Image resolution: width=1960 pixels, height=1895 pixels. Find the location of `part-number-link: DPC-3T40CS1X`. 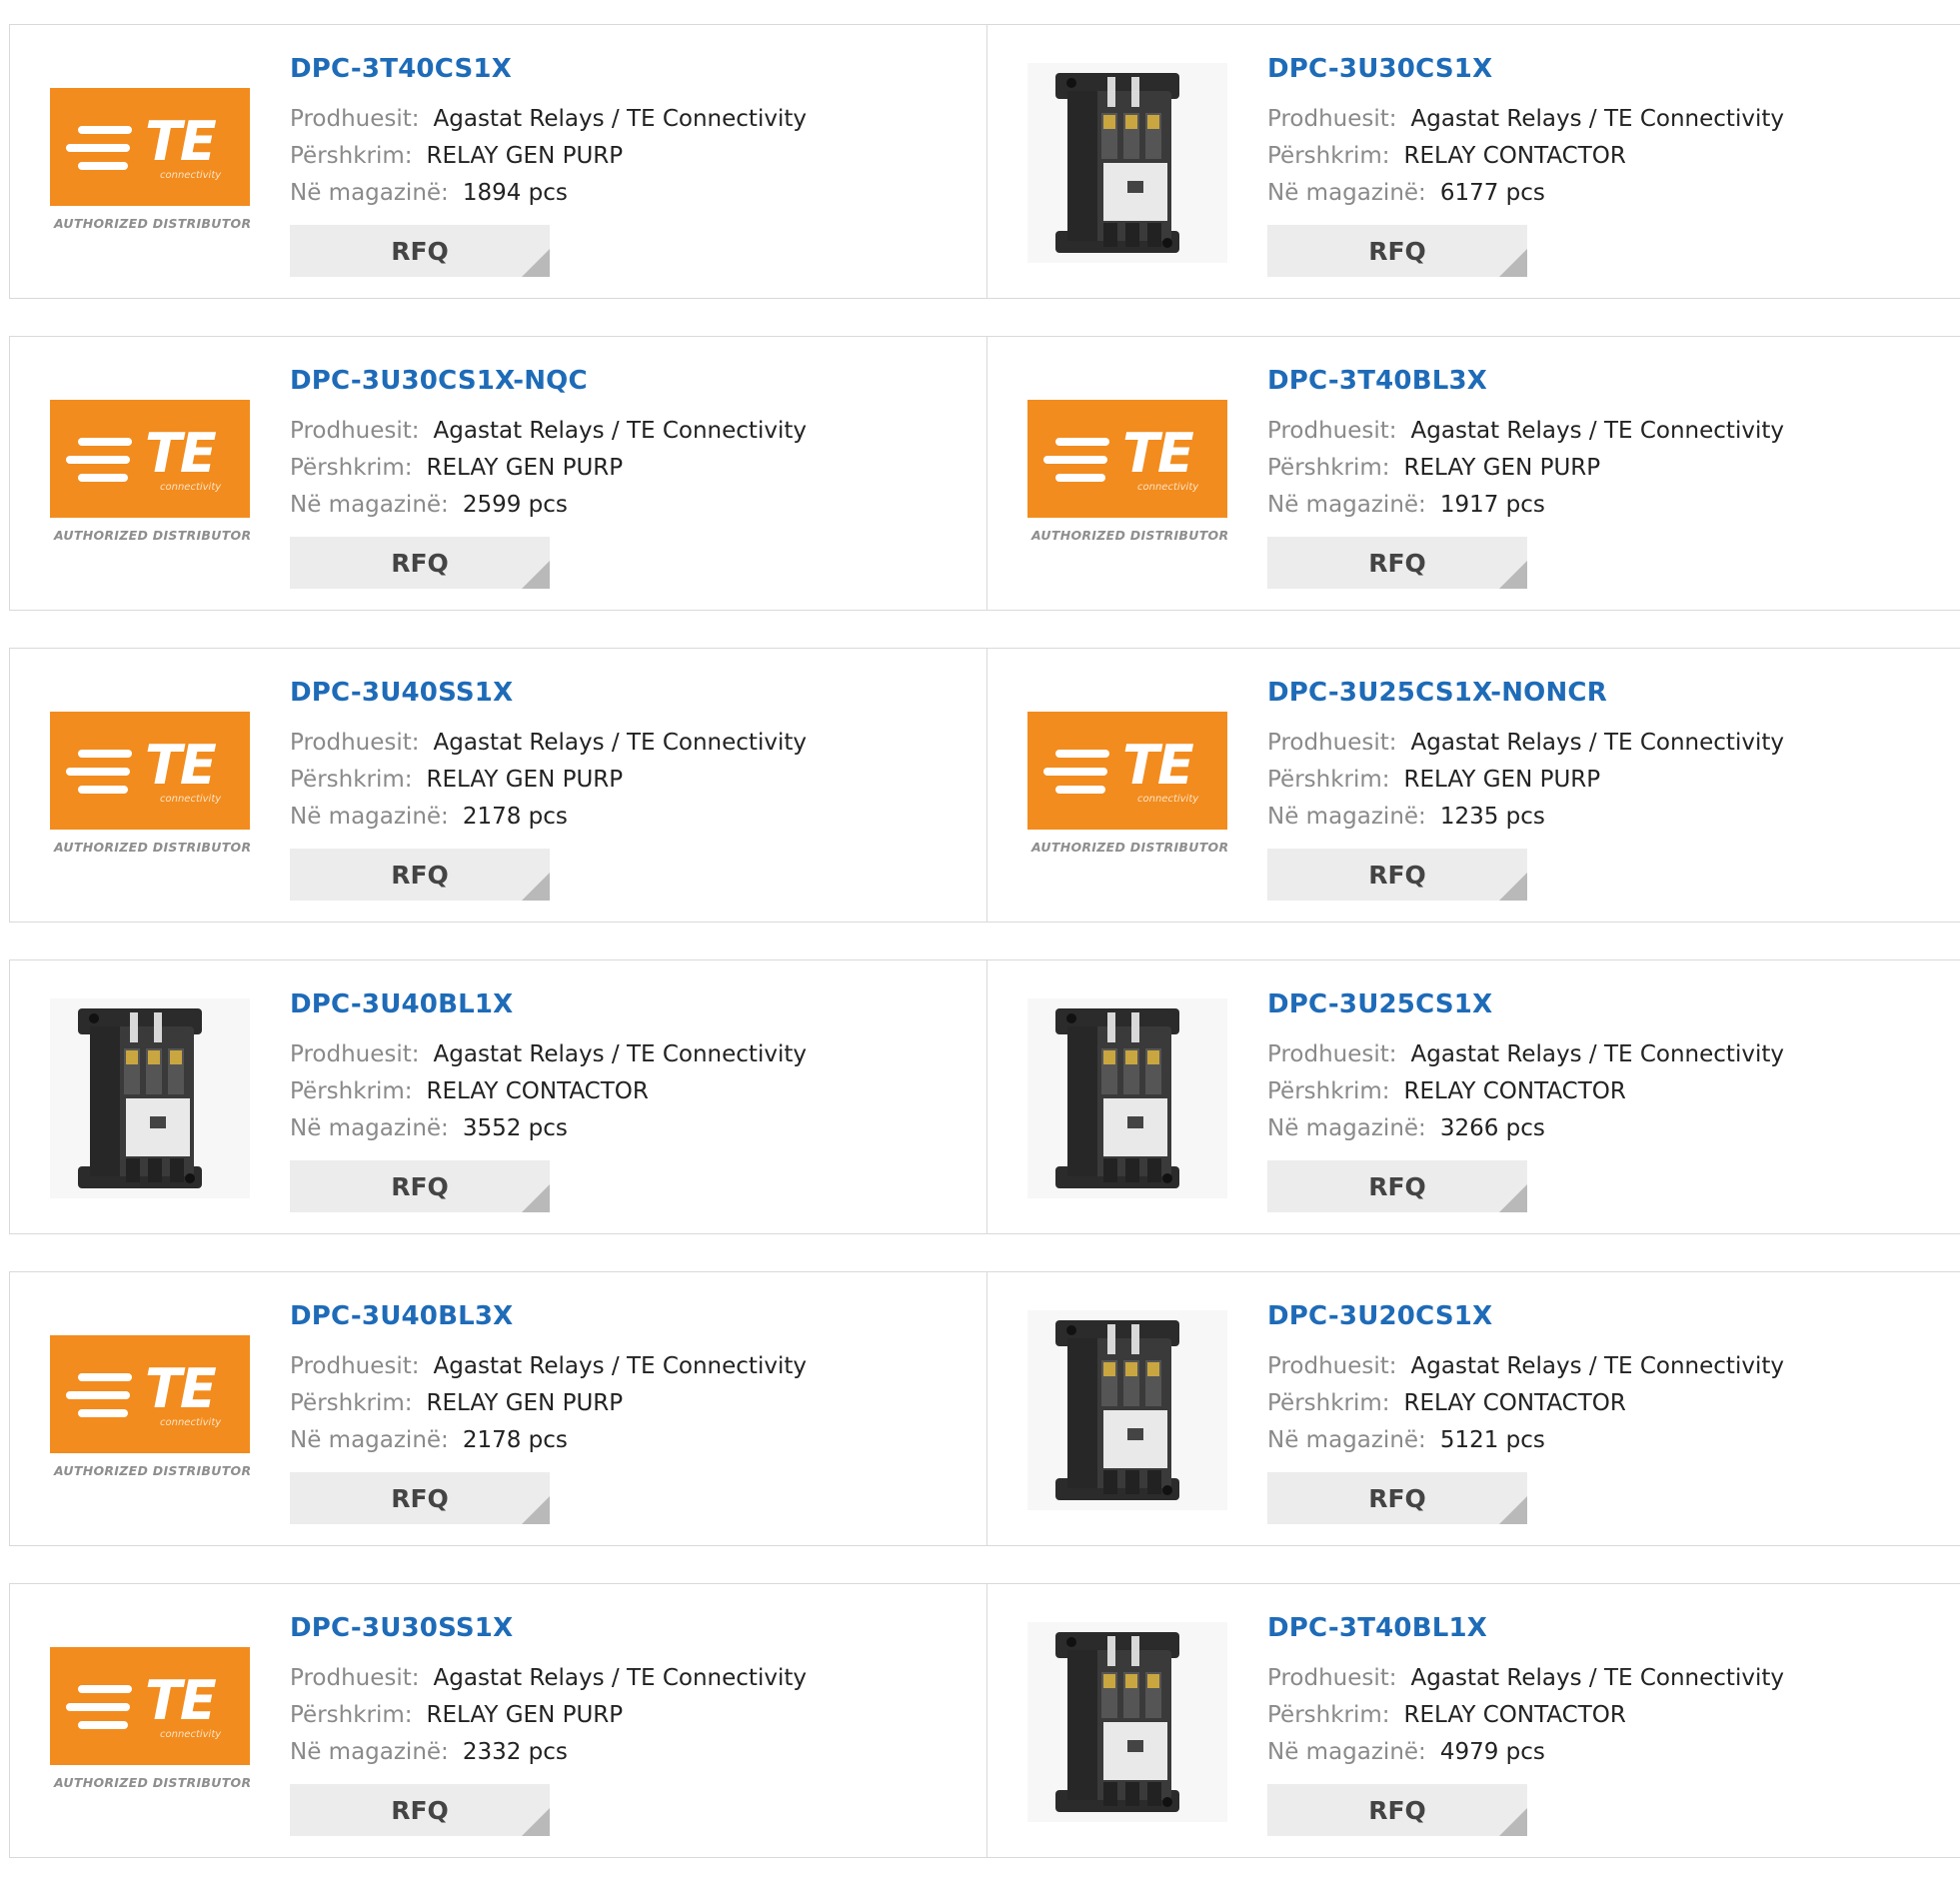

part-number-link: DPC-3T40CS1X is located at coordinates (401, 69).